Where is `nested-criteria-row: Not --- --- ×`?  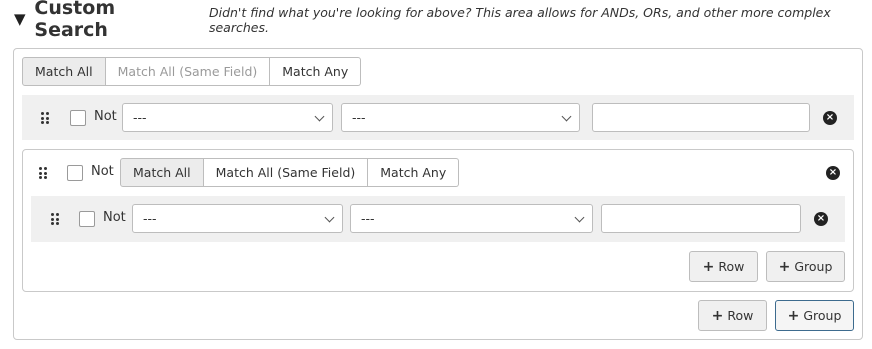
nested-criteria-row: Not --- --- × is located at coordinates (438, 219).